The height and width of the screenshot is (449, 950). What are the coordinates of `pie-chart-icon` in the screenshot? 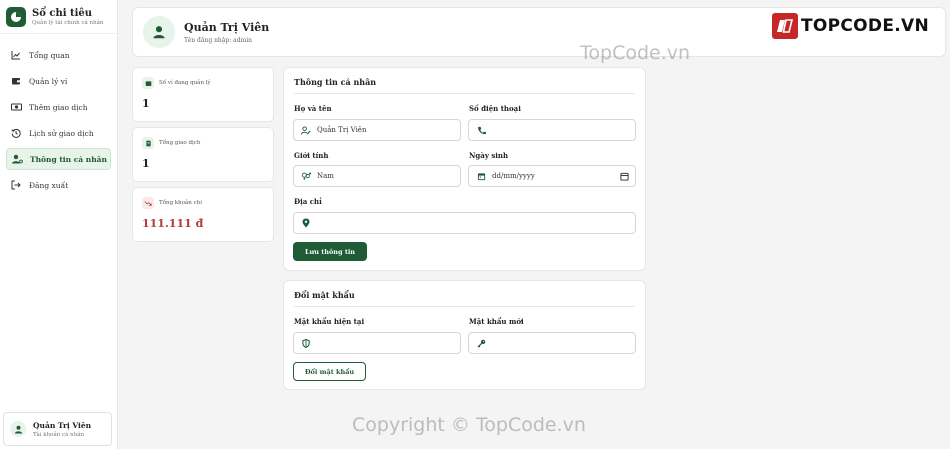 It's located at (16, 16).